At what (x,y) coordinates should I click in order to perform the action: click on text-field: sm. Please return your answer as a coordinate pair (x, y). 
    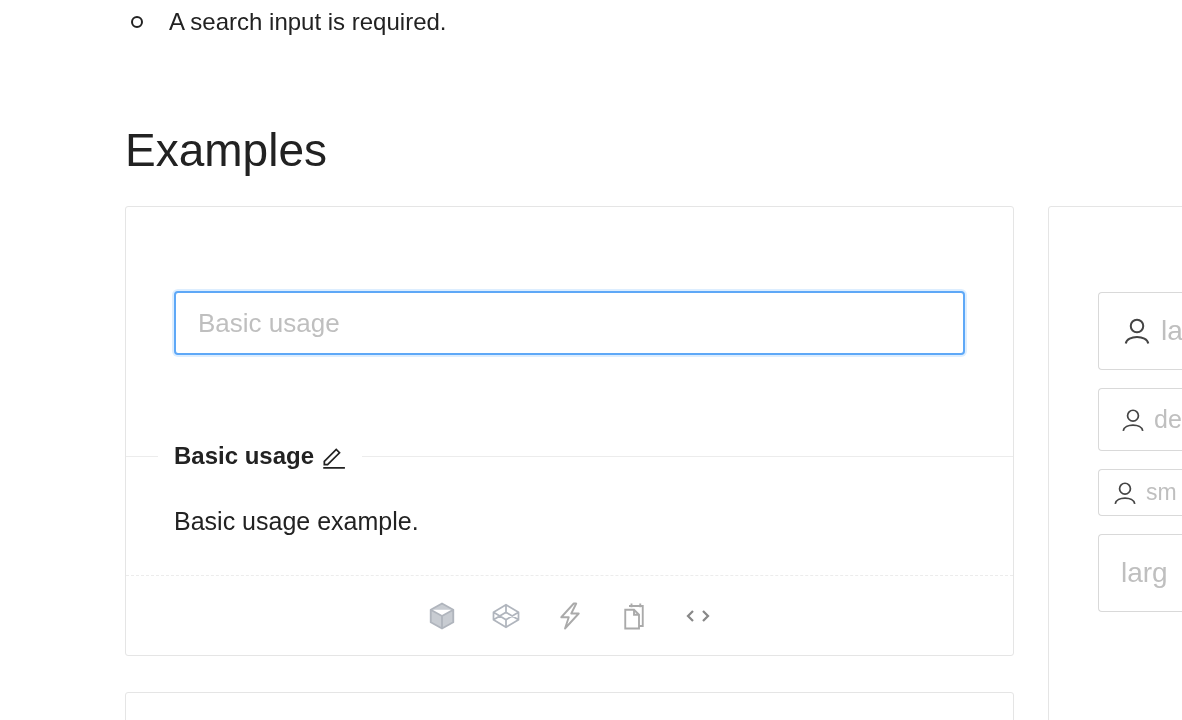
    Looking at the image, I should click on (1140, 492).